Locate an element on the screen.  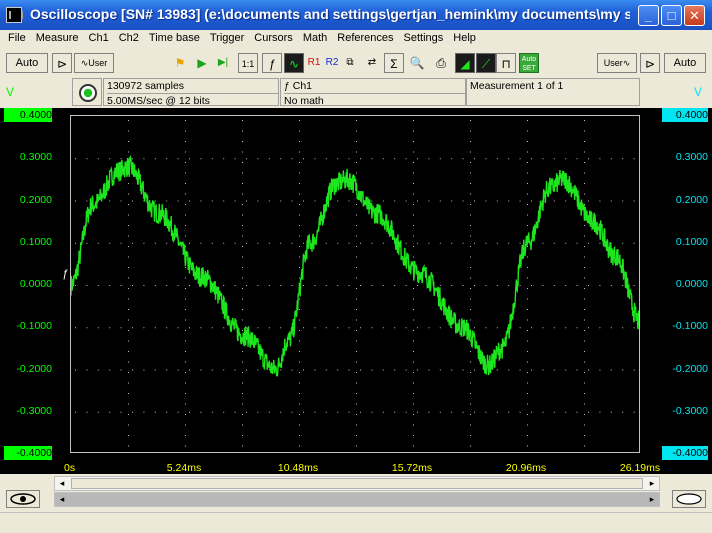
step-icon: ▶| is located at coordinates (223, 63).